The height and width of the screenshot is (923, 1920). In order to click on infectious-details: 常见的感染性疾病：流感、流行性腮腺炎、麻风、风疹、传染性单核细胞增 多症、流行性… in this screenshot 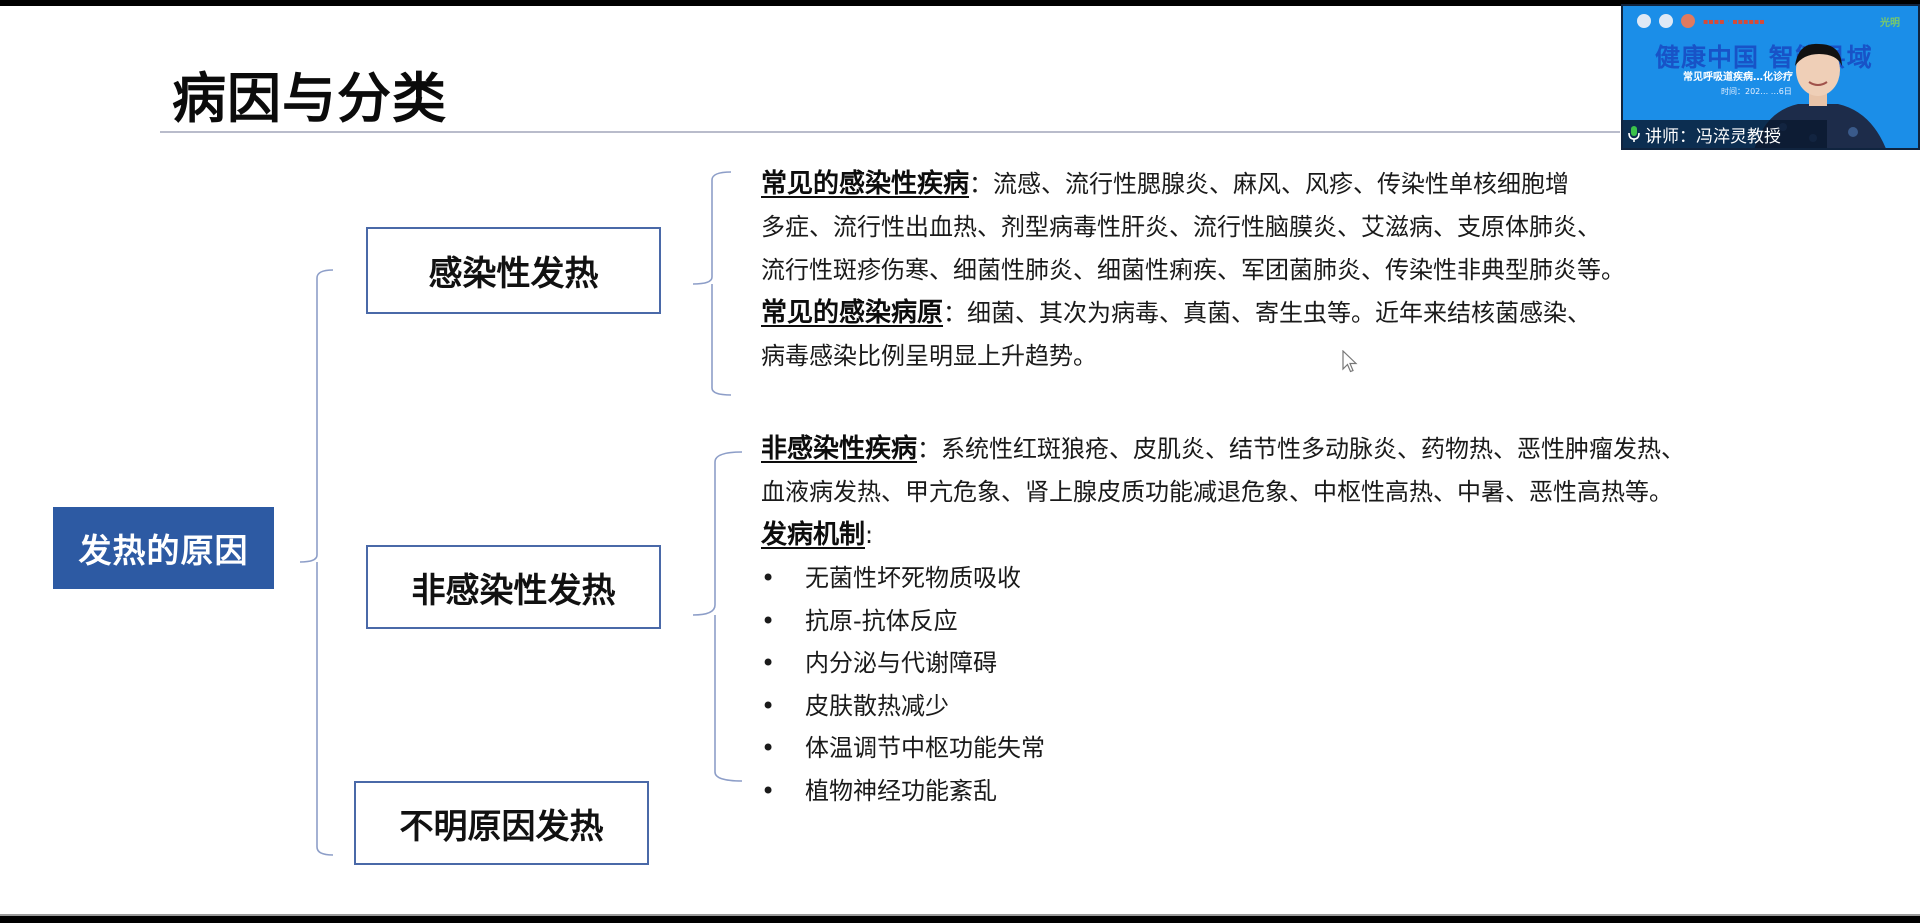, I will do `click(1261, 270)`.